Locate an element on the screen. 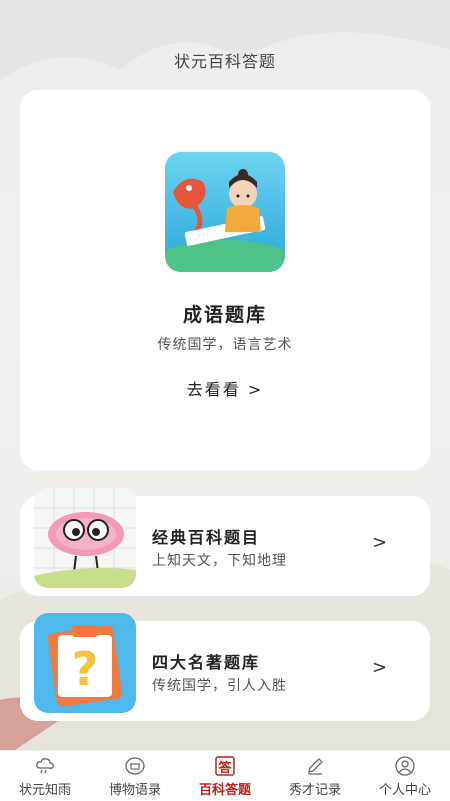  tab-label: 秀才记录 is located at coordinates (314, 790).